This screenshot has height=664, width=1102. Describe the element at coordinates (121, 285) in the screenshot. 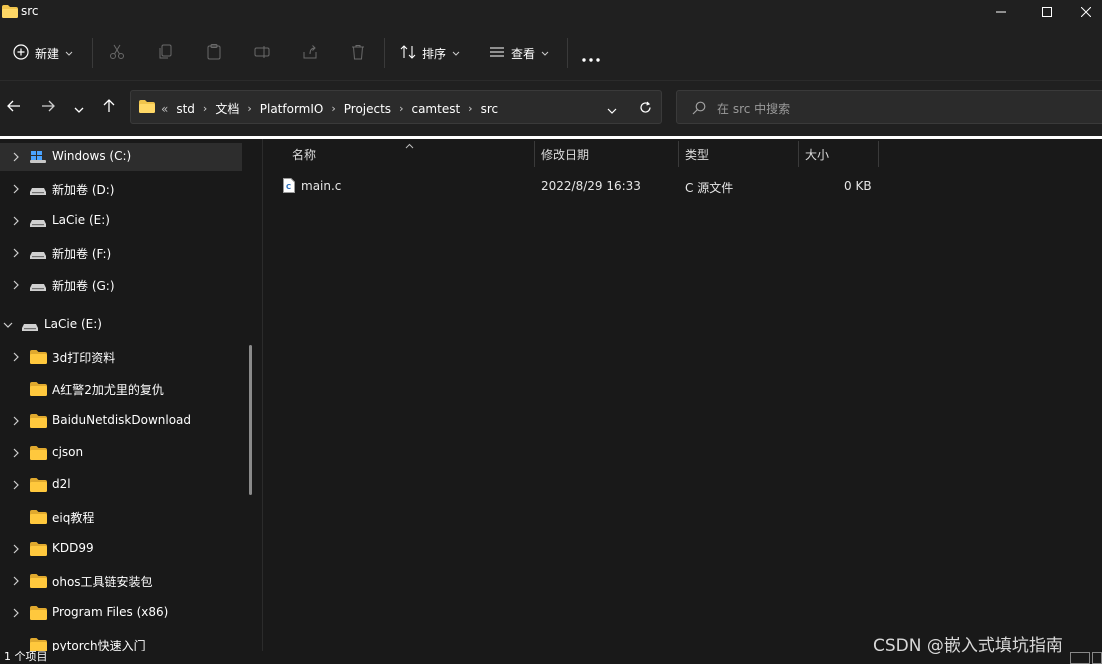

I see `sidebar-item-drive-g: 新加卷 (G:)` at that location.